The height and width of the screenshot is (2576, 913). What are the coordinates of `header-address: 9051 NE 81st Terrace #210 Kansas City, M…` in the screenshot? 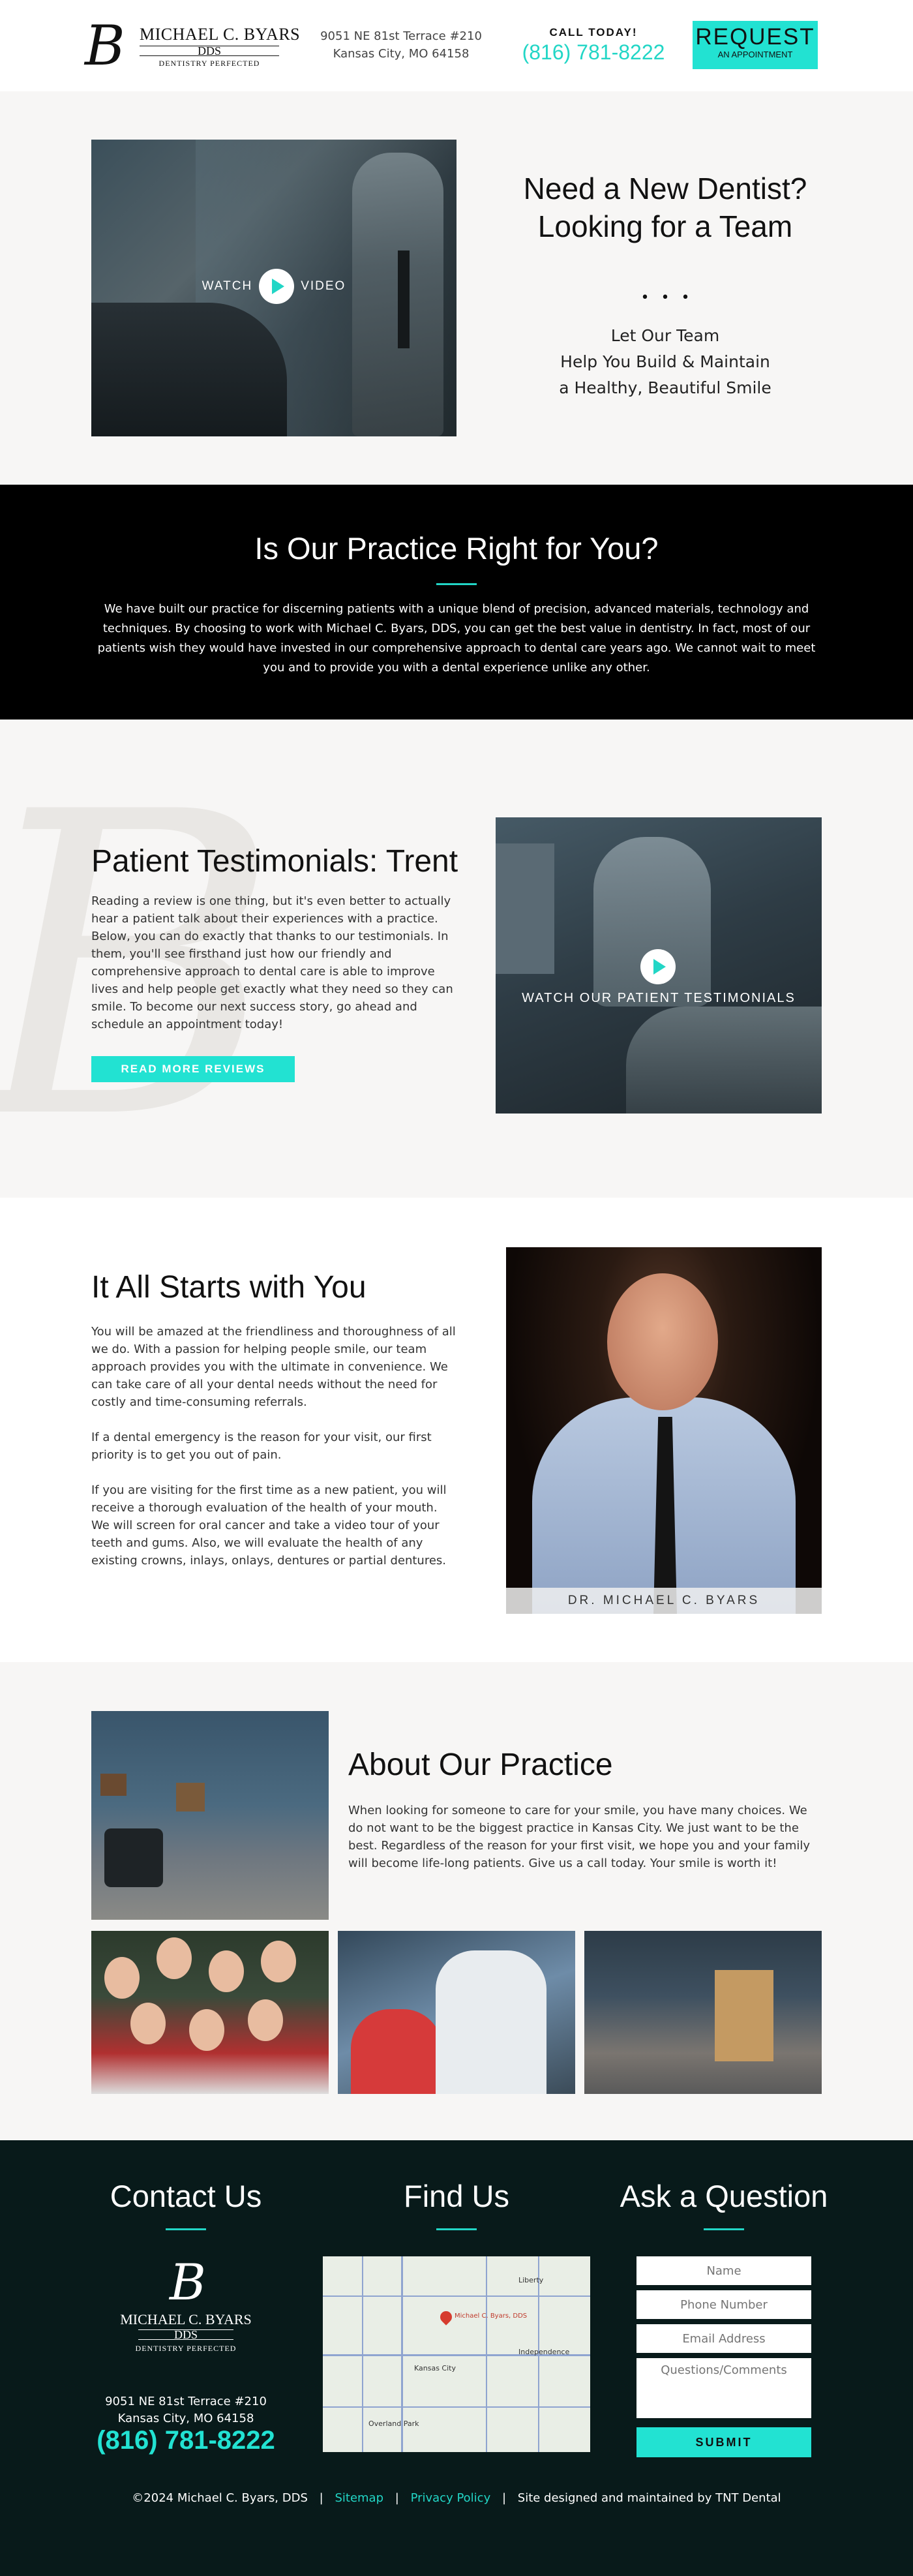 It's located at (401, 45).